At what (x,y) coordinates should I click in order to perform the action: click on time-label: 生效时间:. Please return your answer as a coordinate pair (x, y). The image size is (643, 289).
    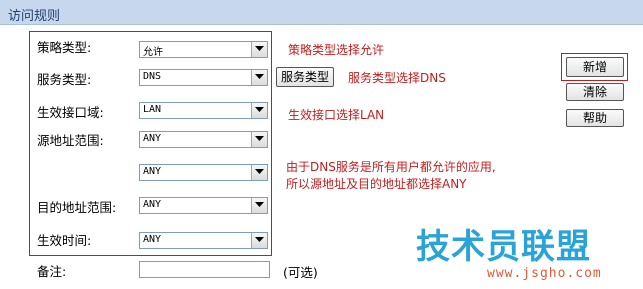
    Looking at the image, I should click on (64, 240).